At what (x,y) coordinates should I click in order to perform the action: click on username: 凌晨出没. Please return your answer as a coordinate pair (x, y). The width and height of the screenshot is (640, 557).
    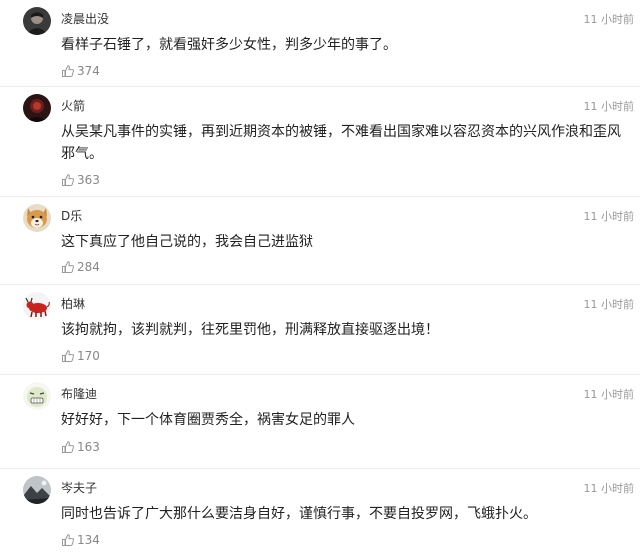
    Looking at the image, I should click on (85, 18).